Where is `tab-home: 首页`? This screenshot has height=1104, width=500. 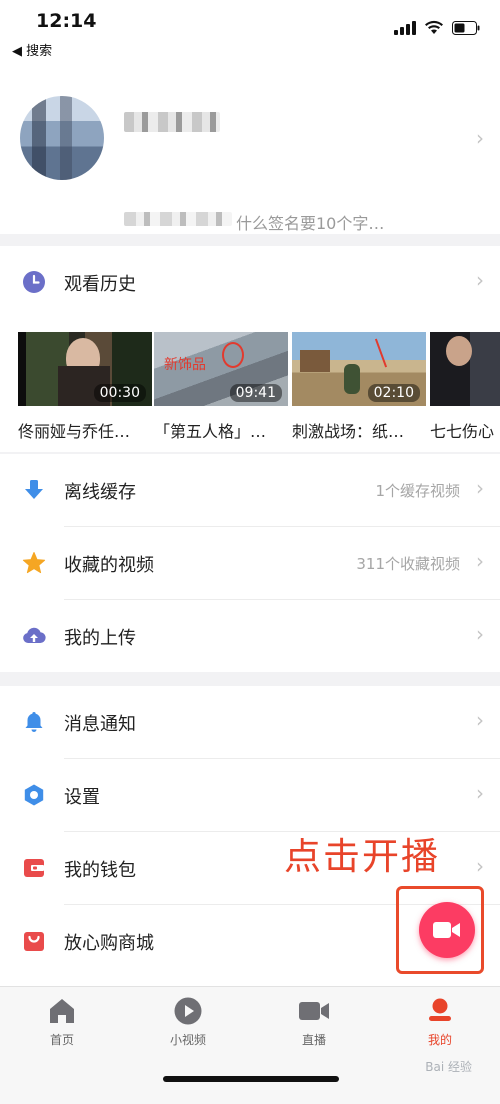 tab-home: 首页 is located at coordinates (62, 1021).